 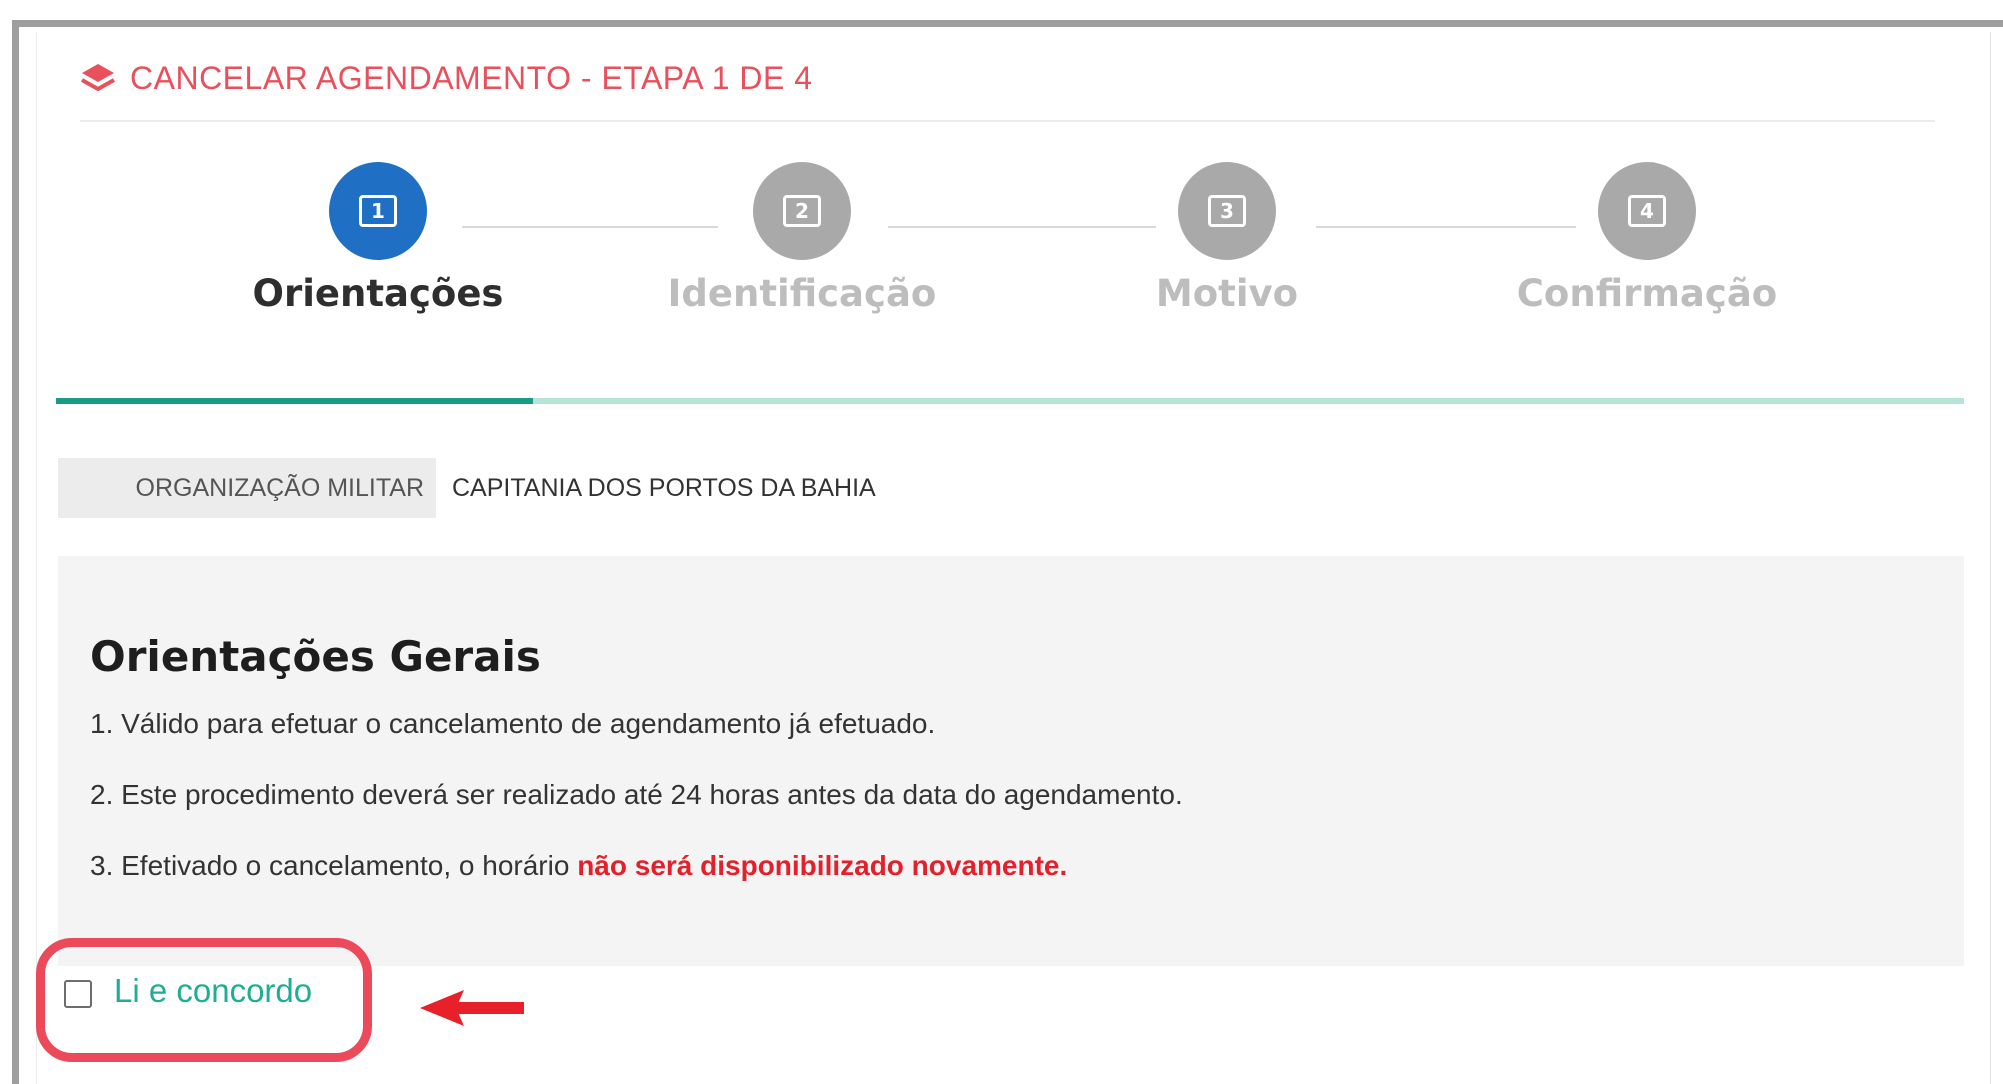 I want to click on page-title: CANCELAR AGENDAMENTO - ETAPA 1 DE 4, so click(x=471, y=77).